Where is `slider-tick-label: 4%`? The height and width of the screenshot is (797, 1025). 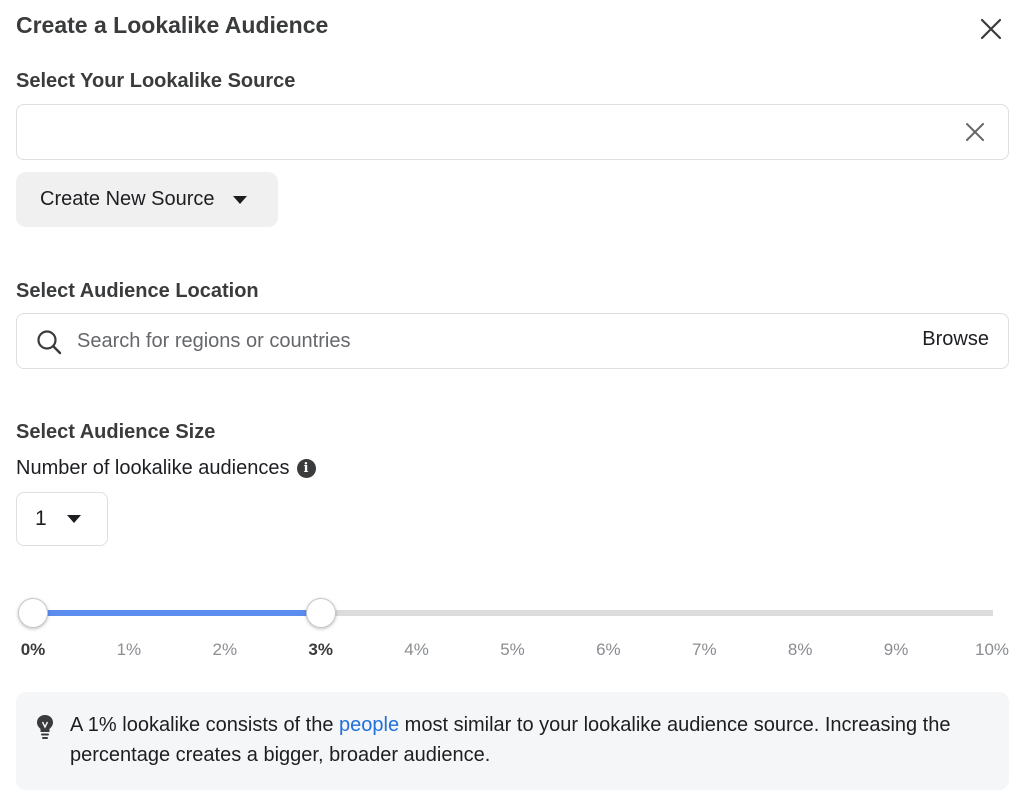 slider-tick-label: 4% is located at coordinates (416, 649).